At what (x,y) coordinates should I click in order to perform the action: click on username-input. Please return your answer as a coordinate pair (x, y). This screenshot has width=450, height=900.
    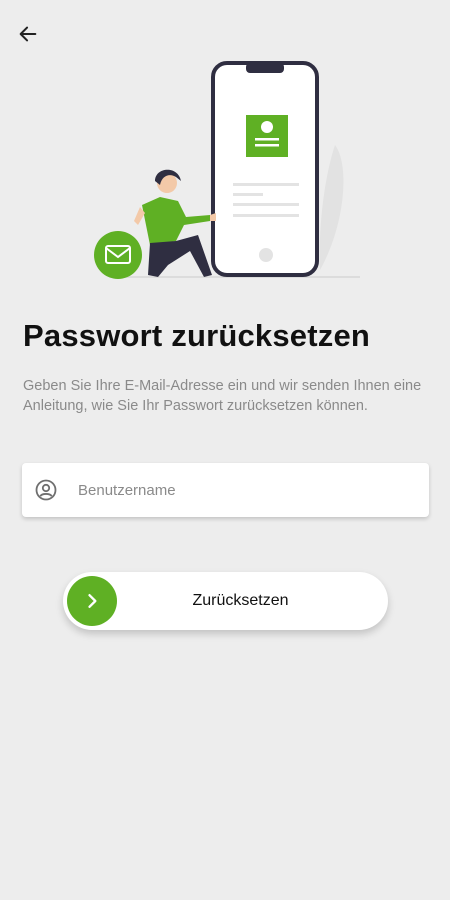
    Looking at the image, I should click on (252, 490).